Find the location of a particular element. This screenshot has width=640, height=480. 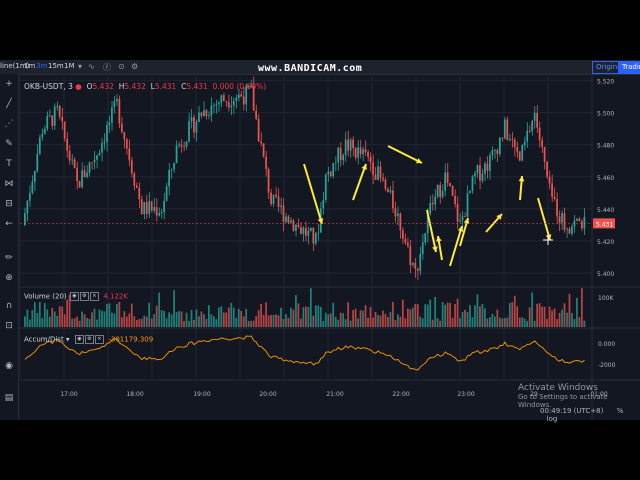

log-toggle: log is located at coordinates (552, 419).